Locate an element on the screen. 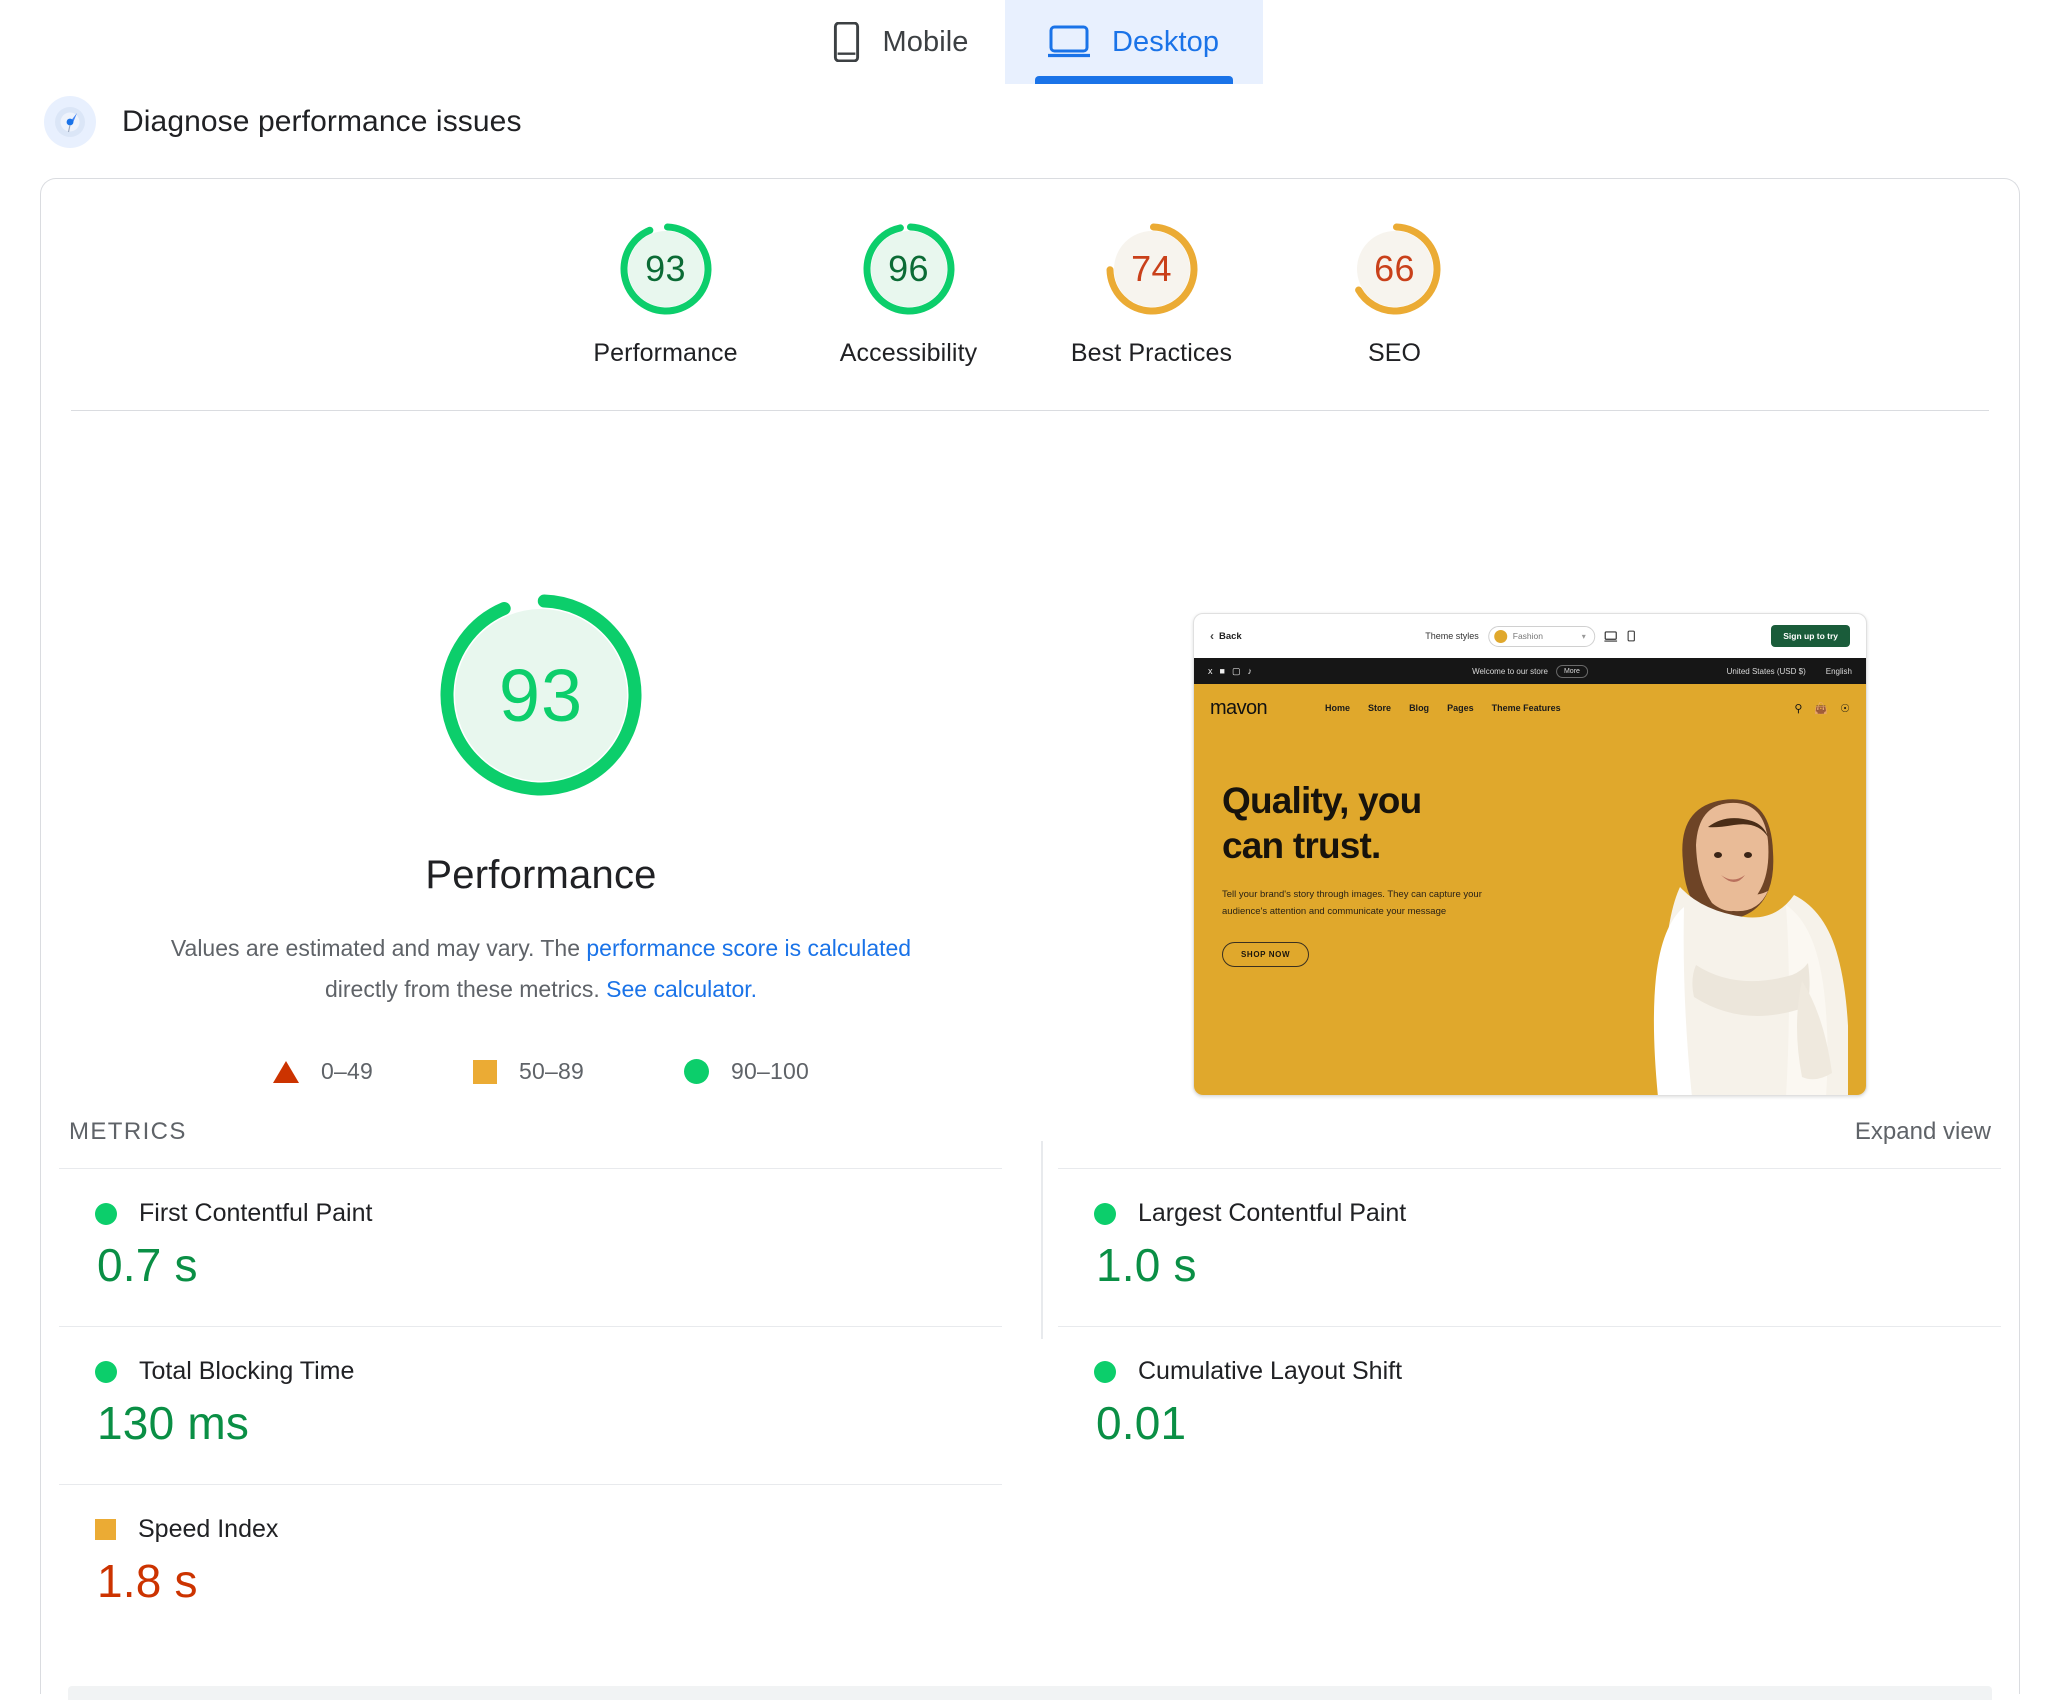 This screenshot has width=2060, height=1700. lighthouse-icon is located at coordinates (70, 122).